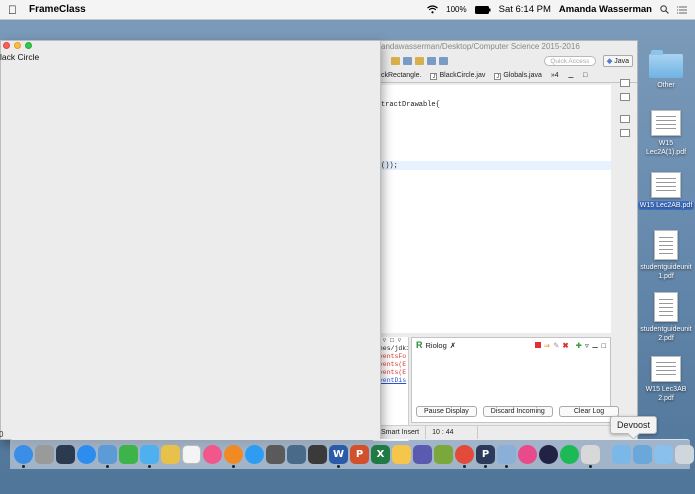 This screenshot has height=494, width=695. Describe the element at coordinates (642, 454) in the screenshot. I see `dock-downloads-stack-icon` at that location.